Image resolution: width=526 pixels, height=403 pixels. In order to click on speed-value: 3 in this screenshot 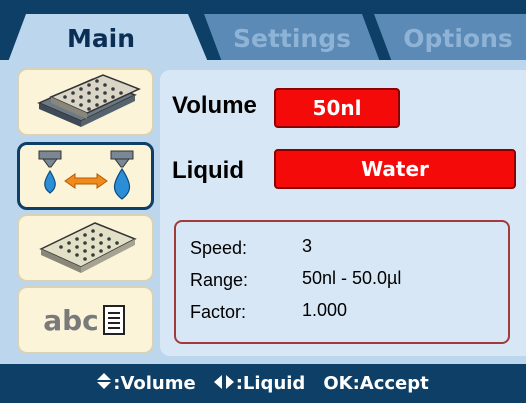, I will do `click(307, 246)`.